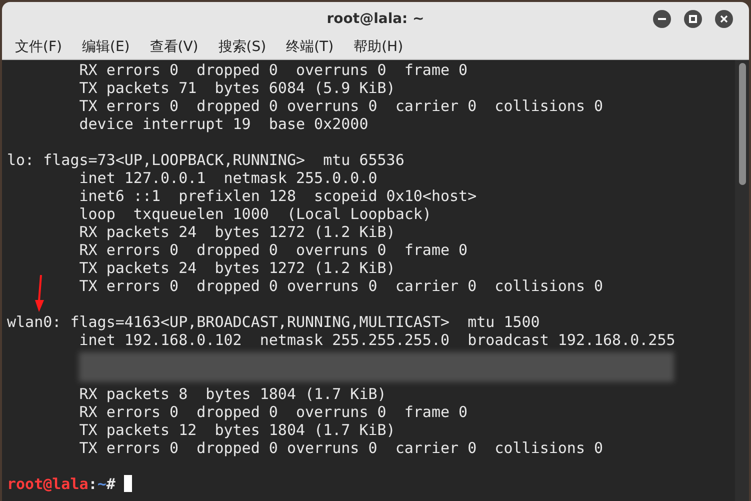 This screenshot has height=501, width=751. Describe the element at coordinates (375, 19) in the screenshot. I see `window-title: root@lala: ~` at that location.